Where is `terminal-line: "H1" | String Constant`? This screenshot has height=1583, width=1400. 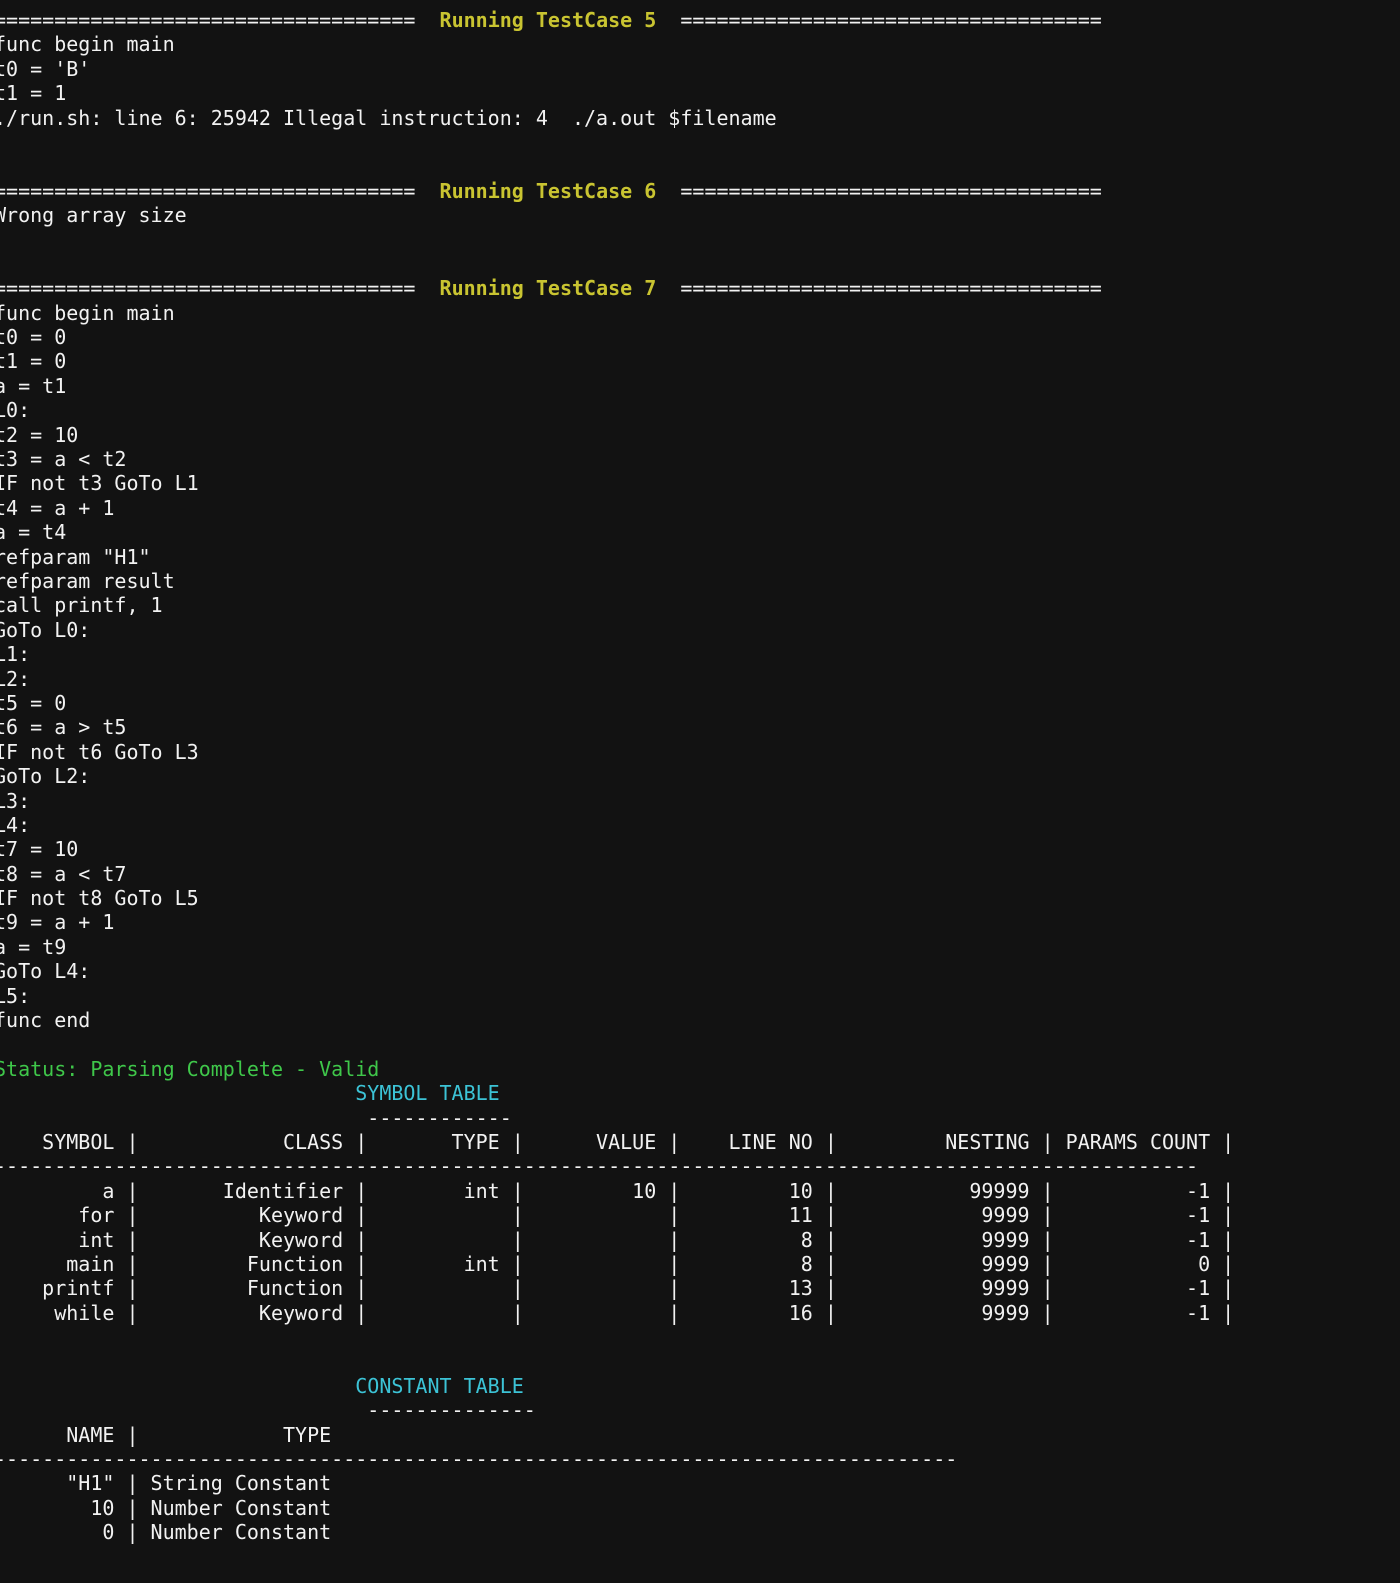 terminal-line: "H1" | String Constant is located at coordinates (700, 1483).